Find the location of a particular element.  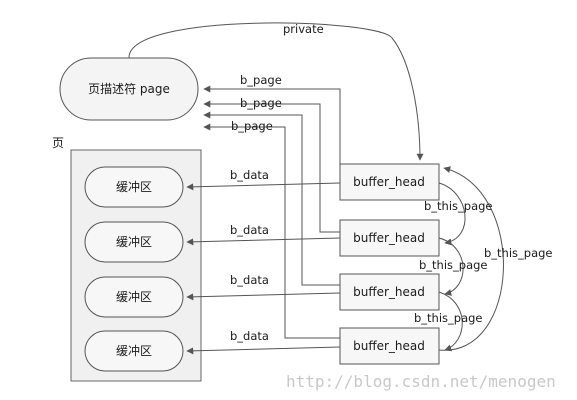

page-descriptor-label: 页描述符 page is located at coordinates (129, 88).